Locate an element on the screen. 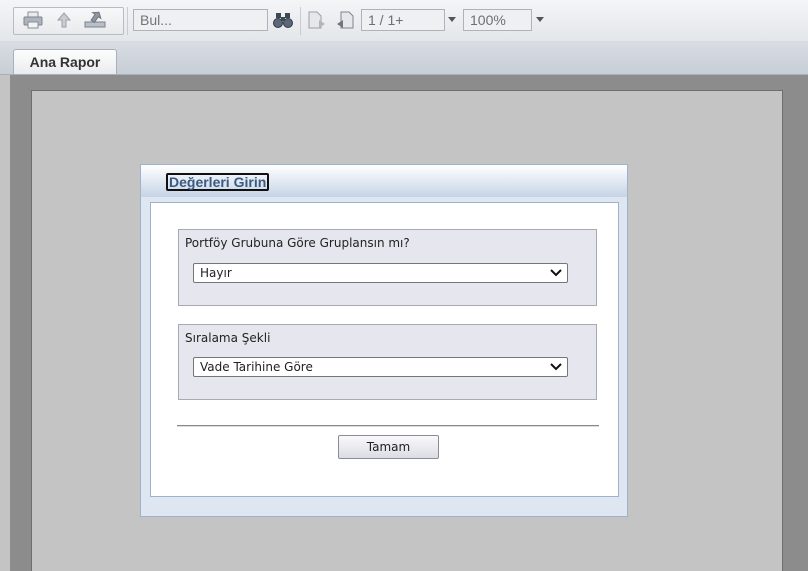 Image resolution: width=808 pixels, height=571 pixels. select-value: Vade Tarihine Göre is located at coordinates (256, 367).